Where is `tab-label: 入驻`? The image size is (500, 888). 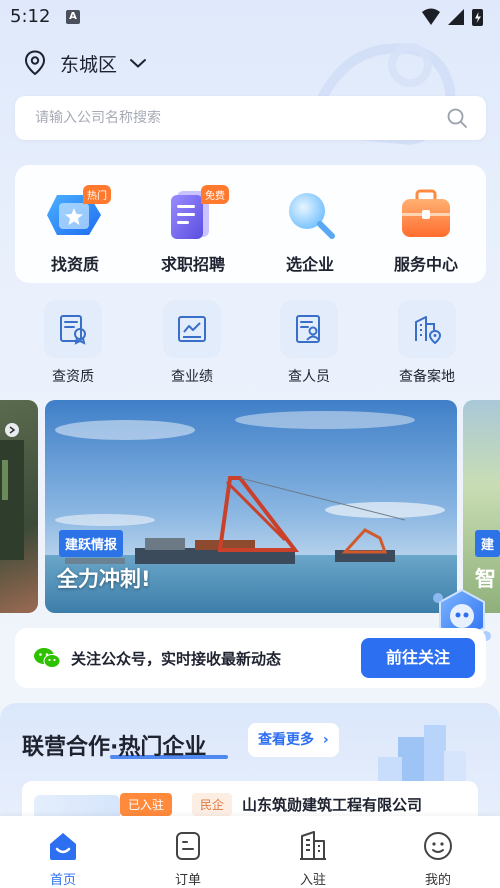
tab-label: 入驻 is located at coordinates (312, 880).